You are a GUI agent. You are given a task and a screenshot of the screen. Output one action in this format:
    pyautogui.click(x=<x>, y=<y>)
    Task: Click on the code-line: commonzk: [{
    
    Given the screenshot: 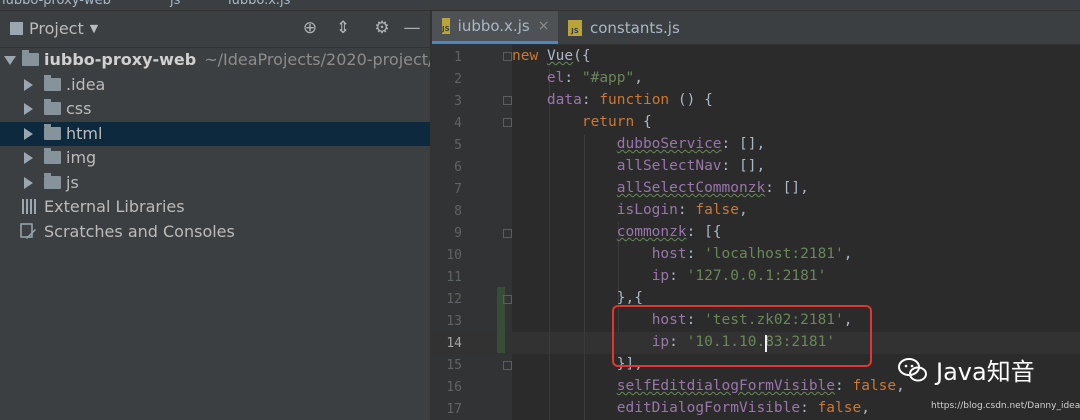 What is the action you would take?
    pyautogui.click(x=617, y=232)
    